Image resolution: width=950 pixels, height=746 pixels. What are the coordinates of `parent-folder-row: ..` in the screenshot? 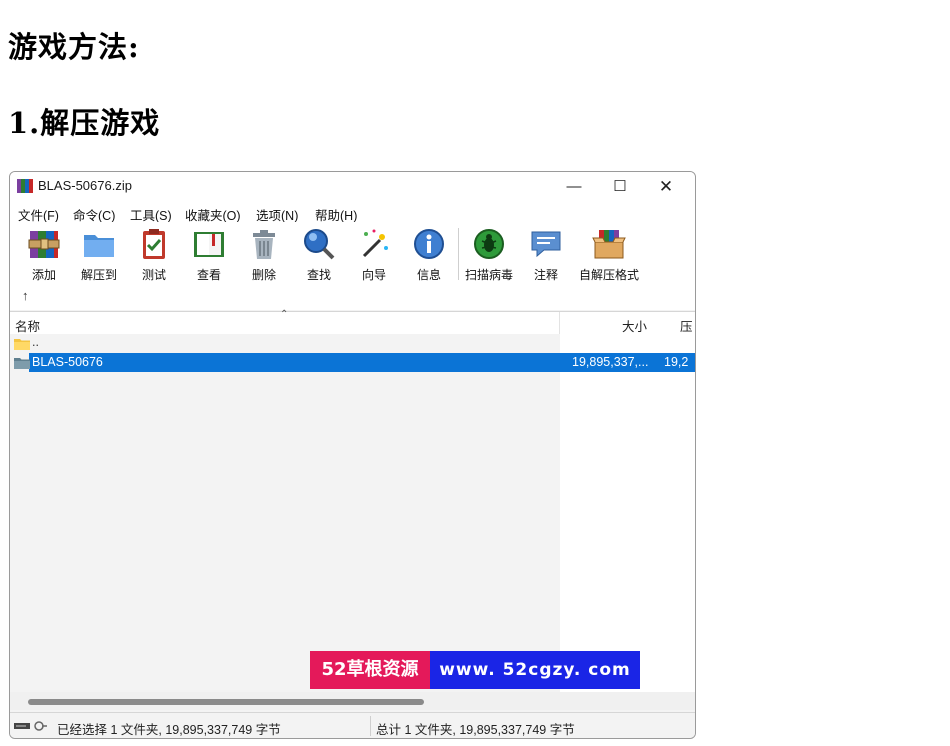 It's located at (352, 344).